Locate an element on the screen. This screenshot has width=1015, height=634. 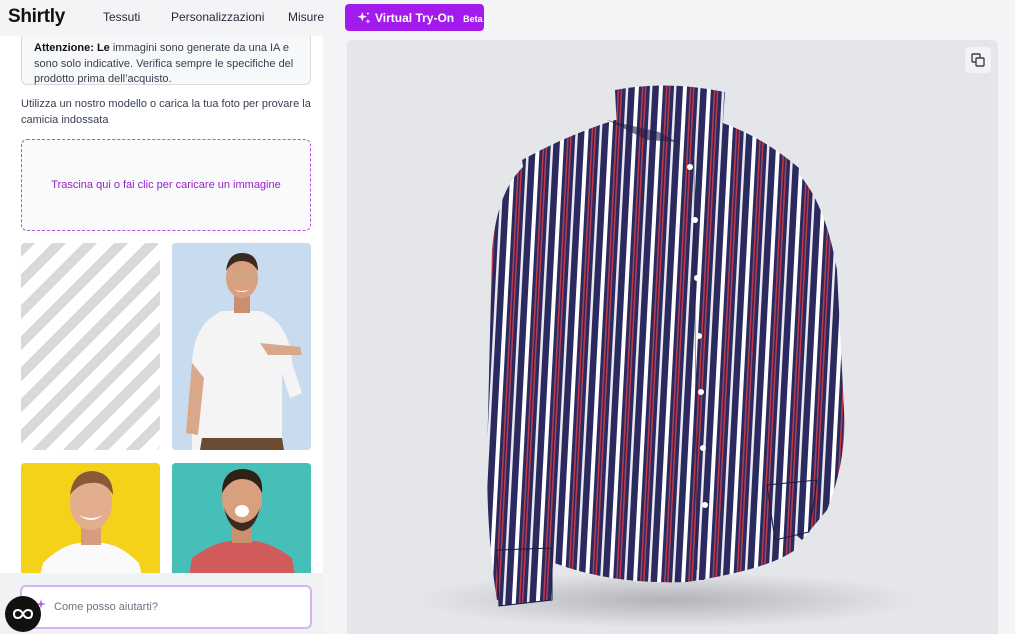
chat-bar is located at coordinates (161, 603).